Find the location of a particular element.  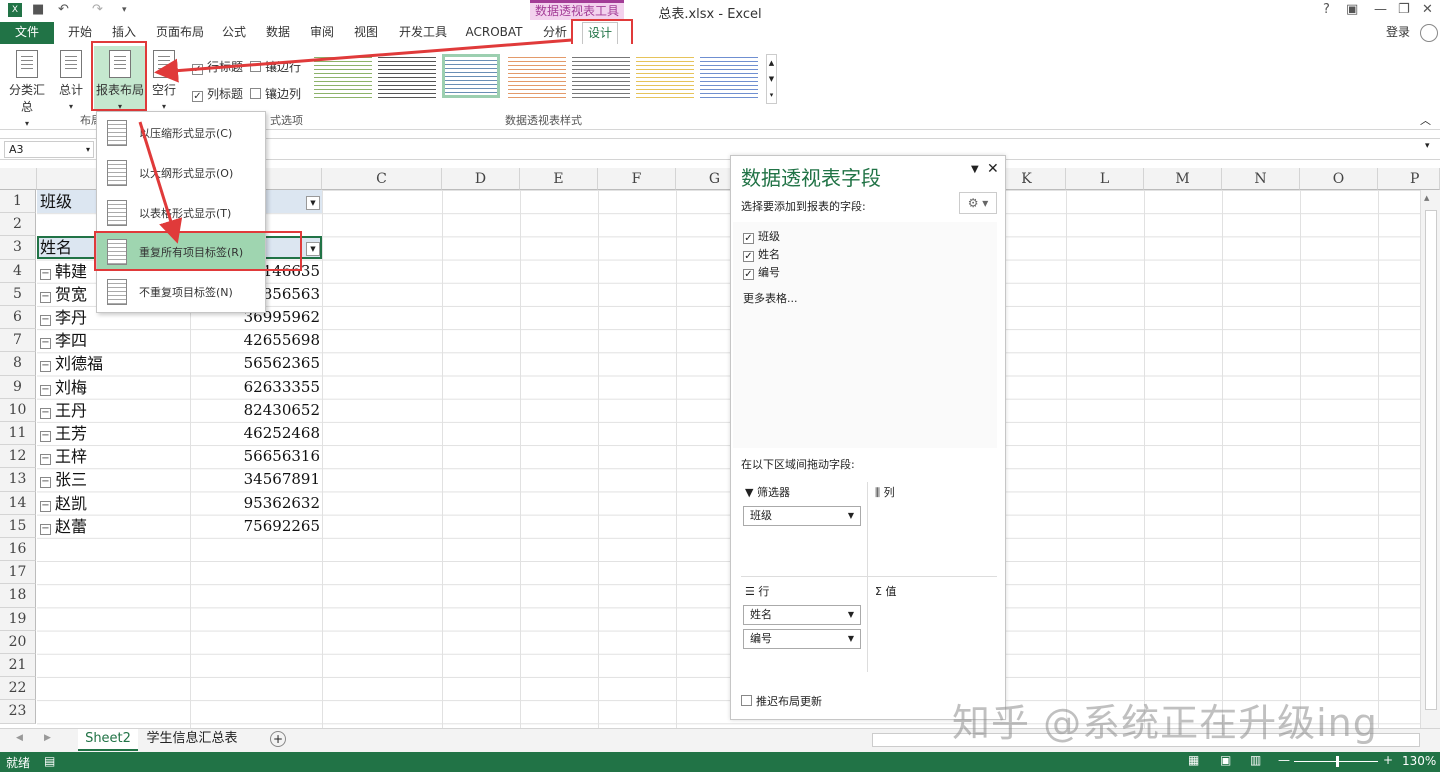

field-number: ✓ 编号 is located at coordinates (761, 272).